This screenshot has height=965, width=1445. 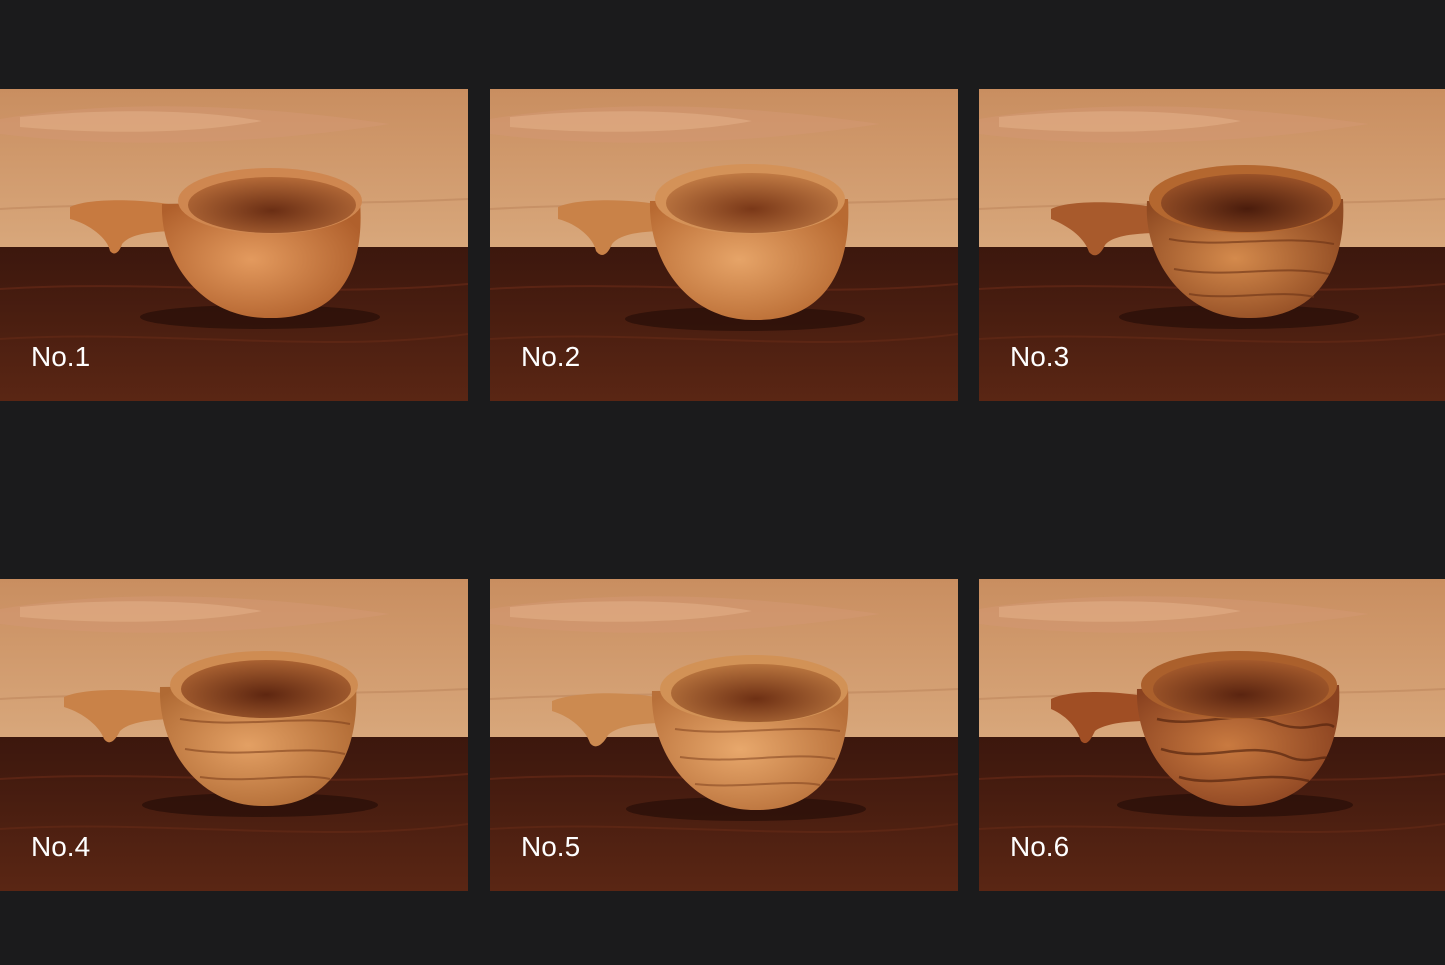 What do you see at coordinates (1040, 356) in the screenshot?
I see `cup-number-label: No.3` at bounding box center [1040, 356].